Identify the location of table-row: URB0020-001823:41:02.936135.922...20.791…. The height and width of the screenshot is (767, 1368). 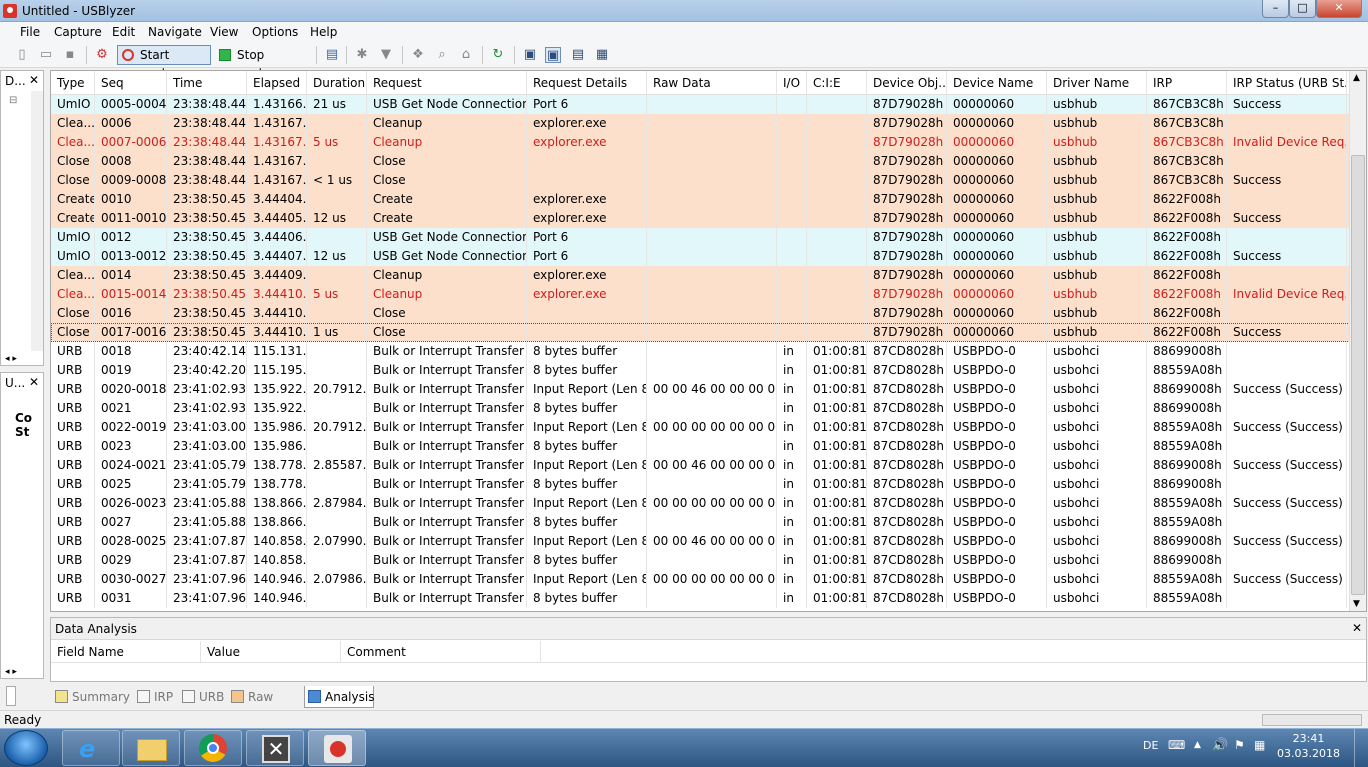
(700, 389).